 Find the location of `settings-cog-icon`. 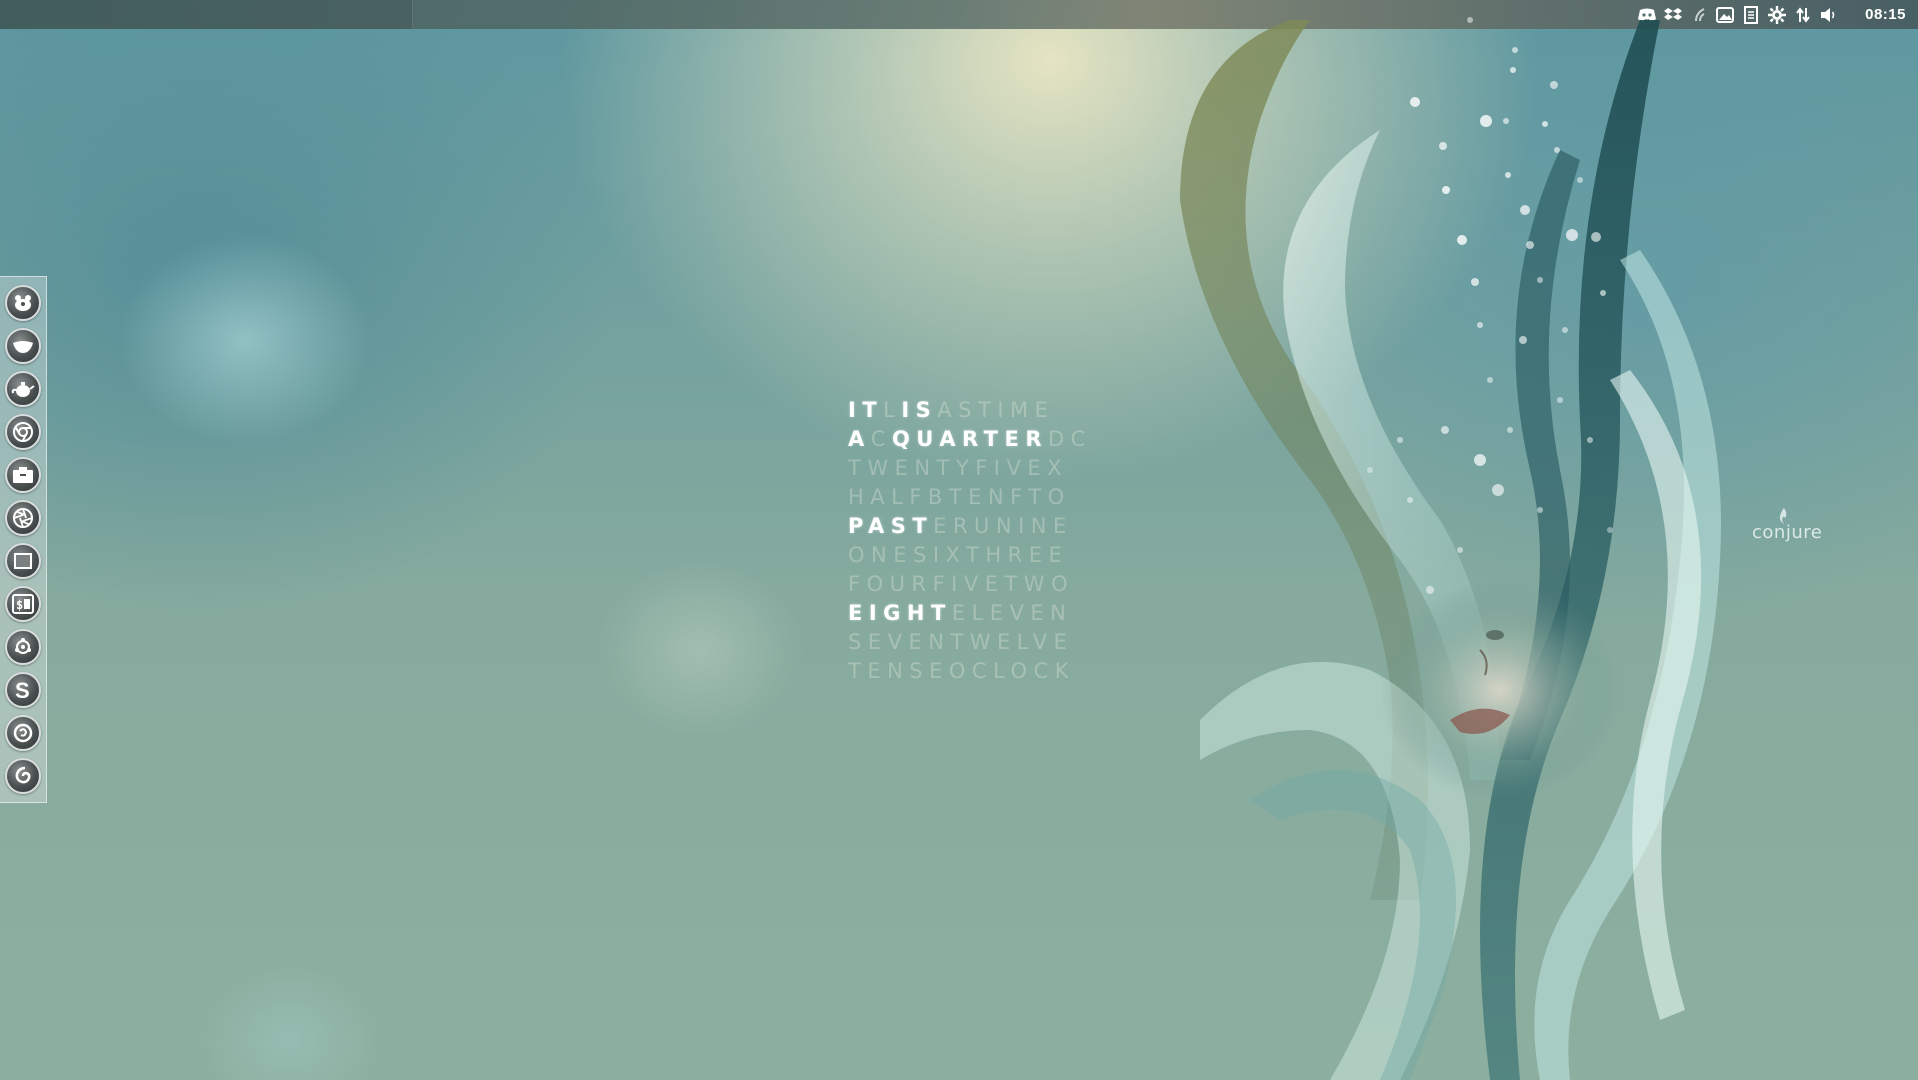

settings-cog-icon is located at coordinates (23, 647).